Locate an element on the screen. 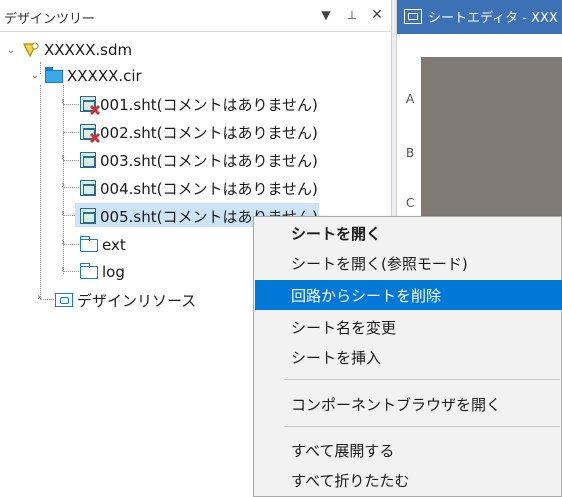 The width and height of the screenshot is (562, 497). pin-icon: ⊥ is located at coordinates (352, 15).